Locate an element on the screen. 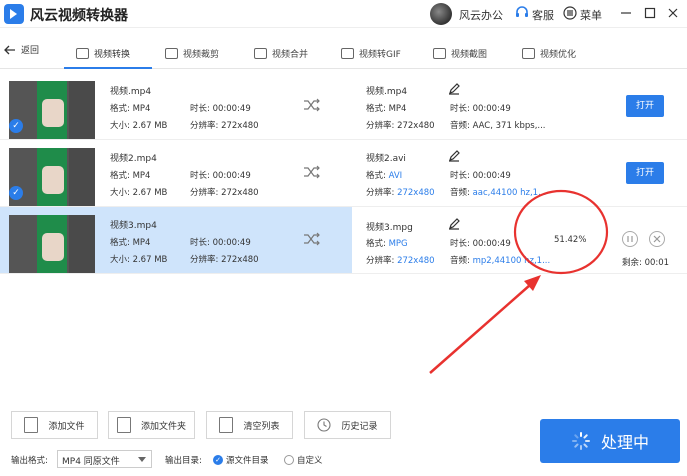 Image resolution: width=687 pixels, height=476 pixels. tab-label: 视频优化 is located at coordinates (558, 54).